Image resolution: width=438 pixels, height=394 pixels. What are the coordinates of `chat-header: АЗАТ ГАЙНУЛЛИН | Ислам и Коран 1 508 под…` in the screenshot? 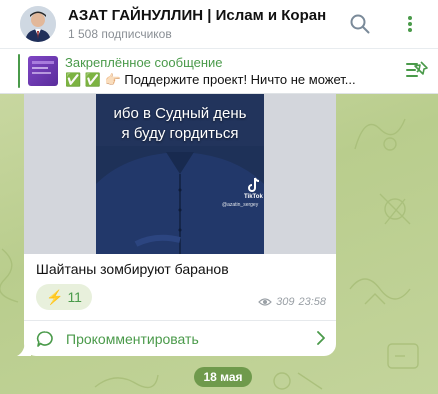 It's located at (219, 24).